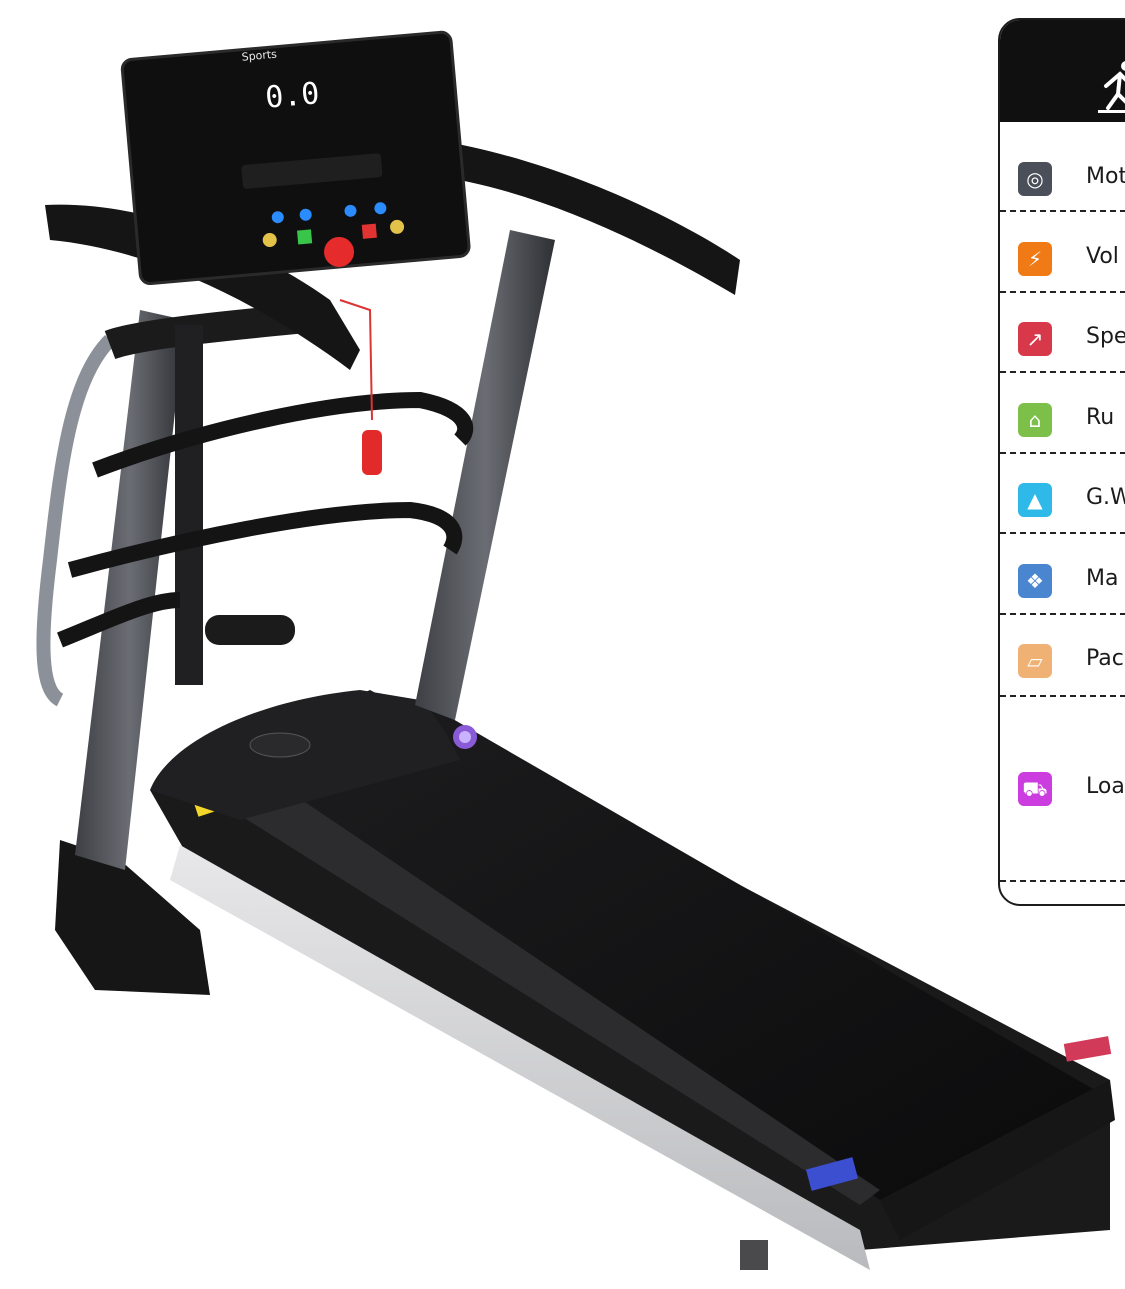 The height and width of the screenshot is (1289, 1125). What do you see at coordinates (1035, 500) in the screenshot?
I see `weight-icon: ▲` at bounding box center [1035, 500].